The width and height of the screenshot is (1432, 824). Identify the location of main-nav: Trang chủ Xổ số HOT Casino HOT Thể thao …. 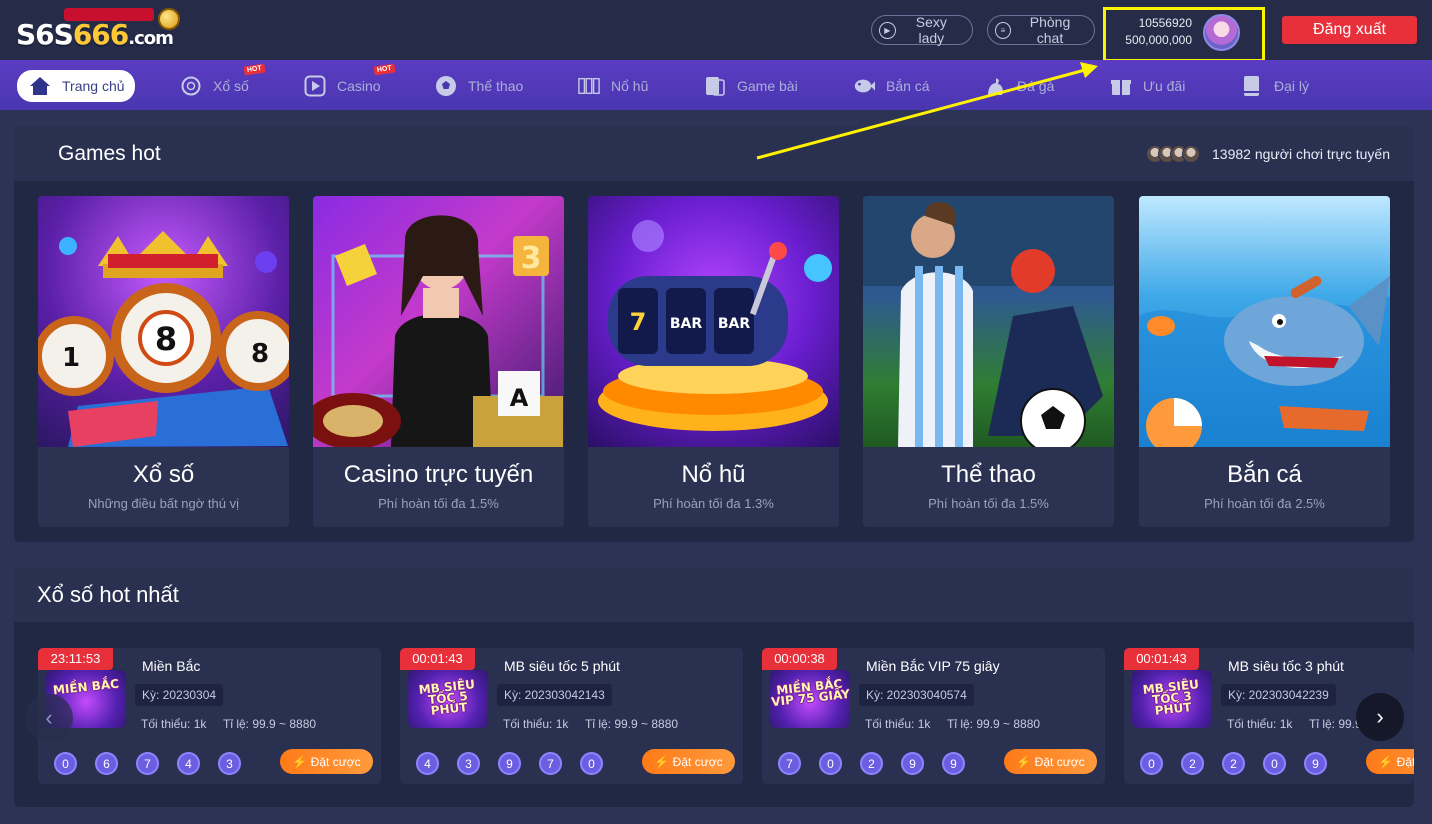
(716, 85).